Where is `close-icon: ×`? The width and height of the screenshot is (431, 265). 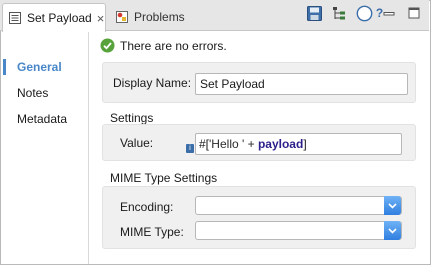 close-icon: × is located at coordinates (101, 18).